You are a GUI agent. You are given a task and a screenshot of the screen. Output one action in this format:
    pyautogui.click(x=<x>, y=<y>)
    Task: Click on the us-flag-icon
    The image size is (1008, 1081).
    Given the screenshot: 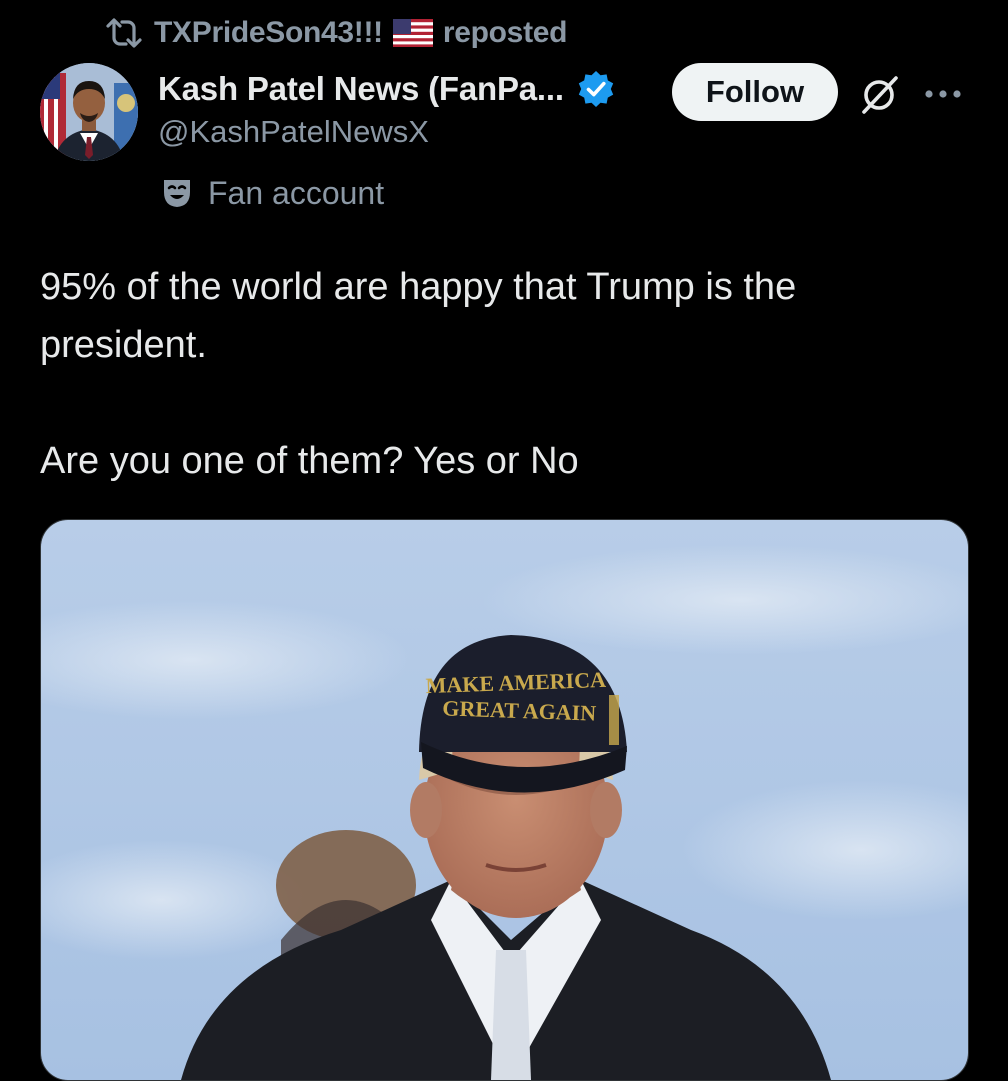 What is the action you would take?
    pyautogui.click(x=412, y=33)
    